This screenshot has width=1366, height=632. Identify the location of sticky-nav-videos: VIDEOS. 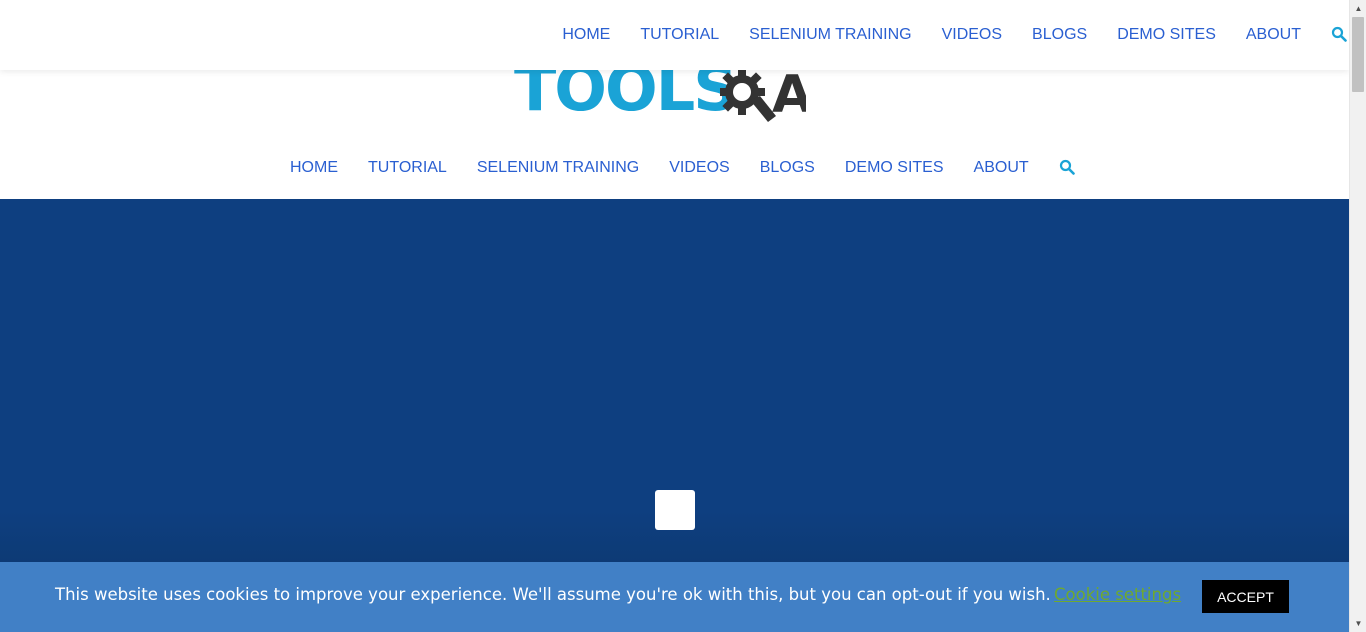
(972, 35).